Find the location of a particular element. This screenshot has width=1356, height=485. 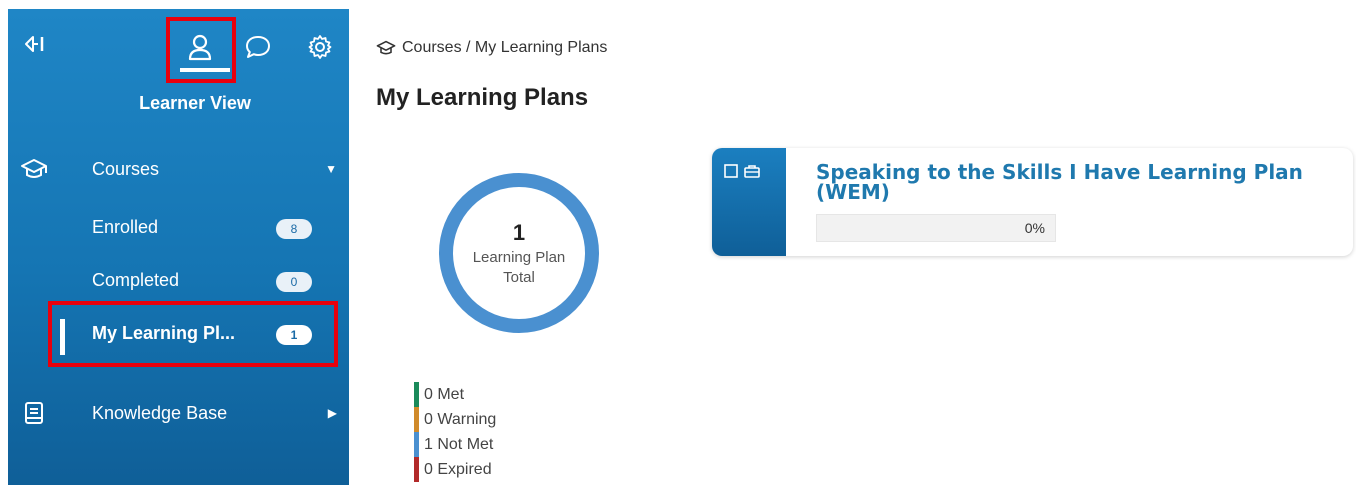

legend-label: 0 Met is located at coordinates (444, 394).